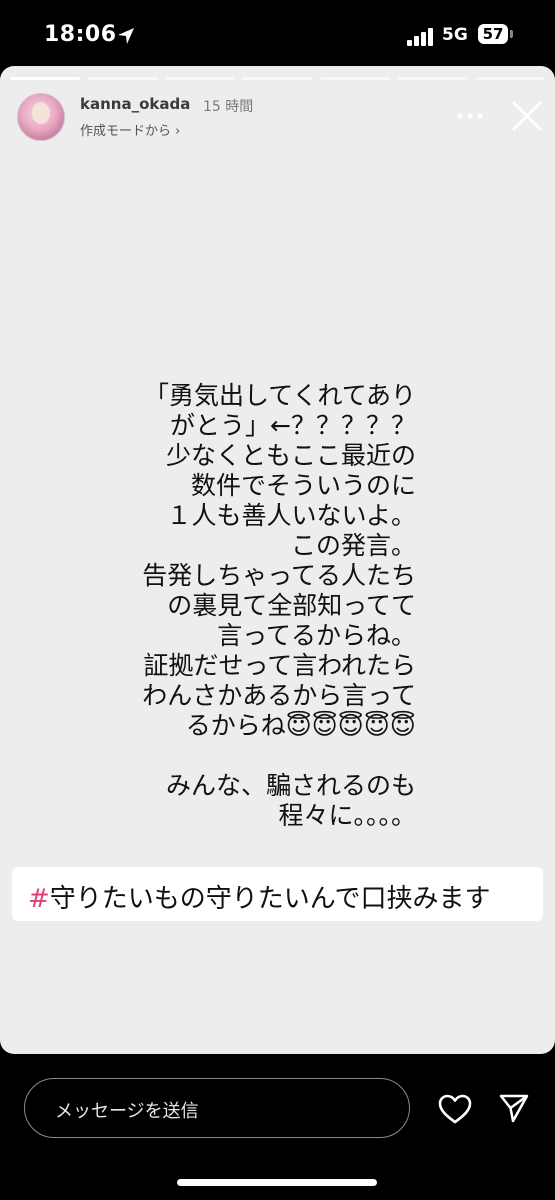  Describe the element at coordinates (270, 899) in the screenshot. I see `hashtag-label: 守りたいもの守りたいんで口挟みます` at that location.